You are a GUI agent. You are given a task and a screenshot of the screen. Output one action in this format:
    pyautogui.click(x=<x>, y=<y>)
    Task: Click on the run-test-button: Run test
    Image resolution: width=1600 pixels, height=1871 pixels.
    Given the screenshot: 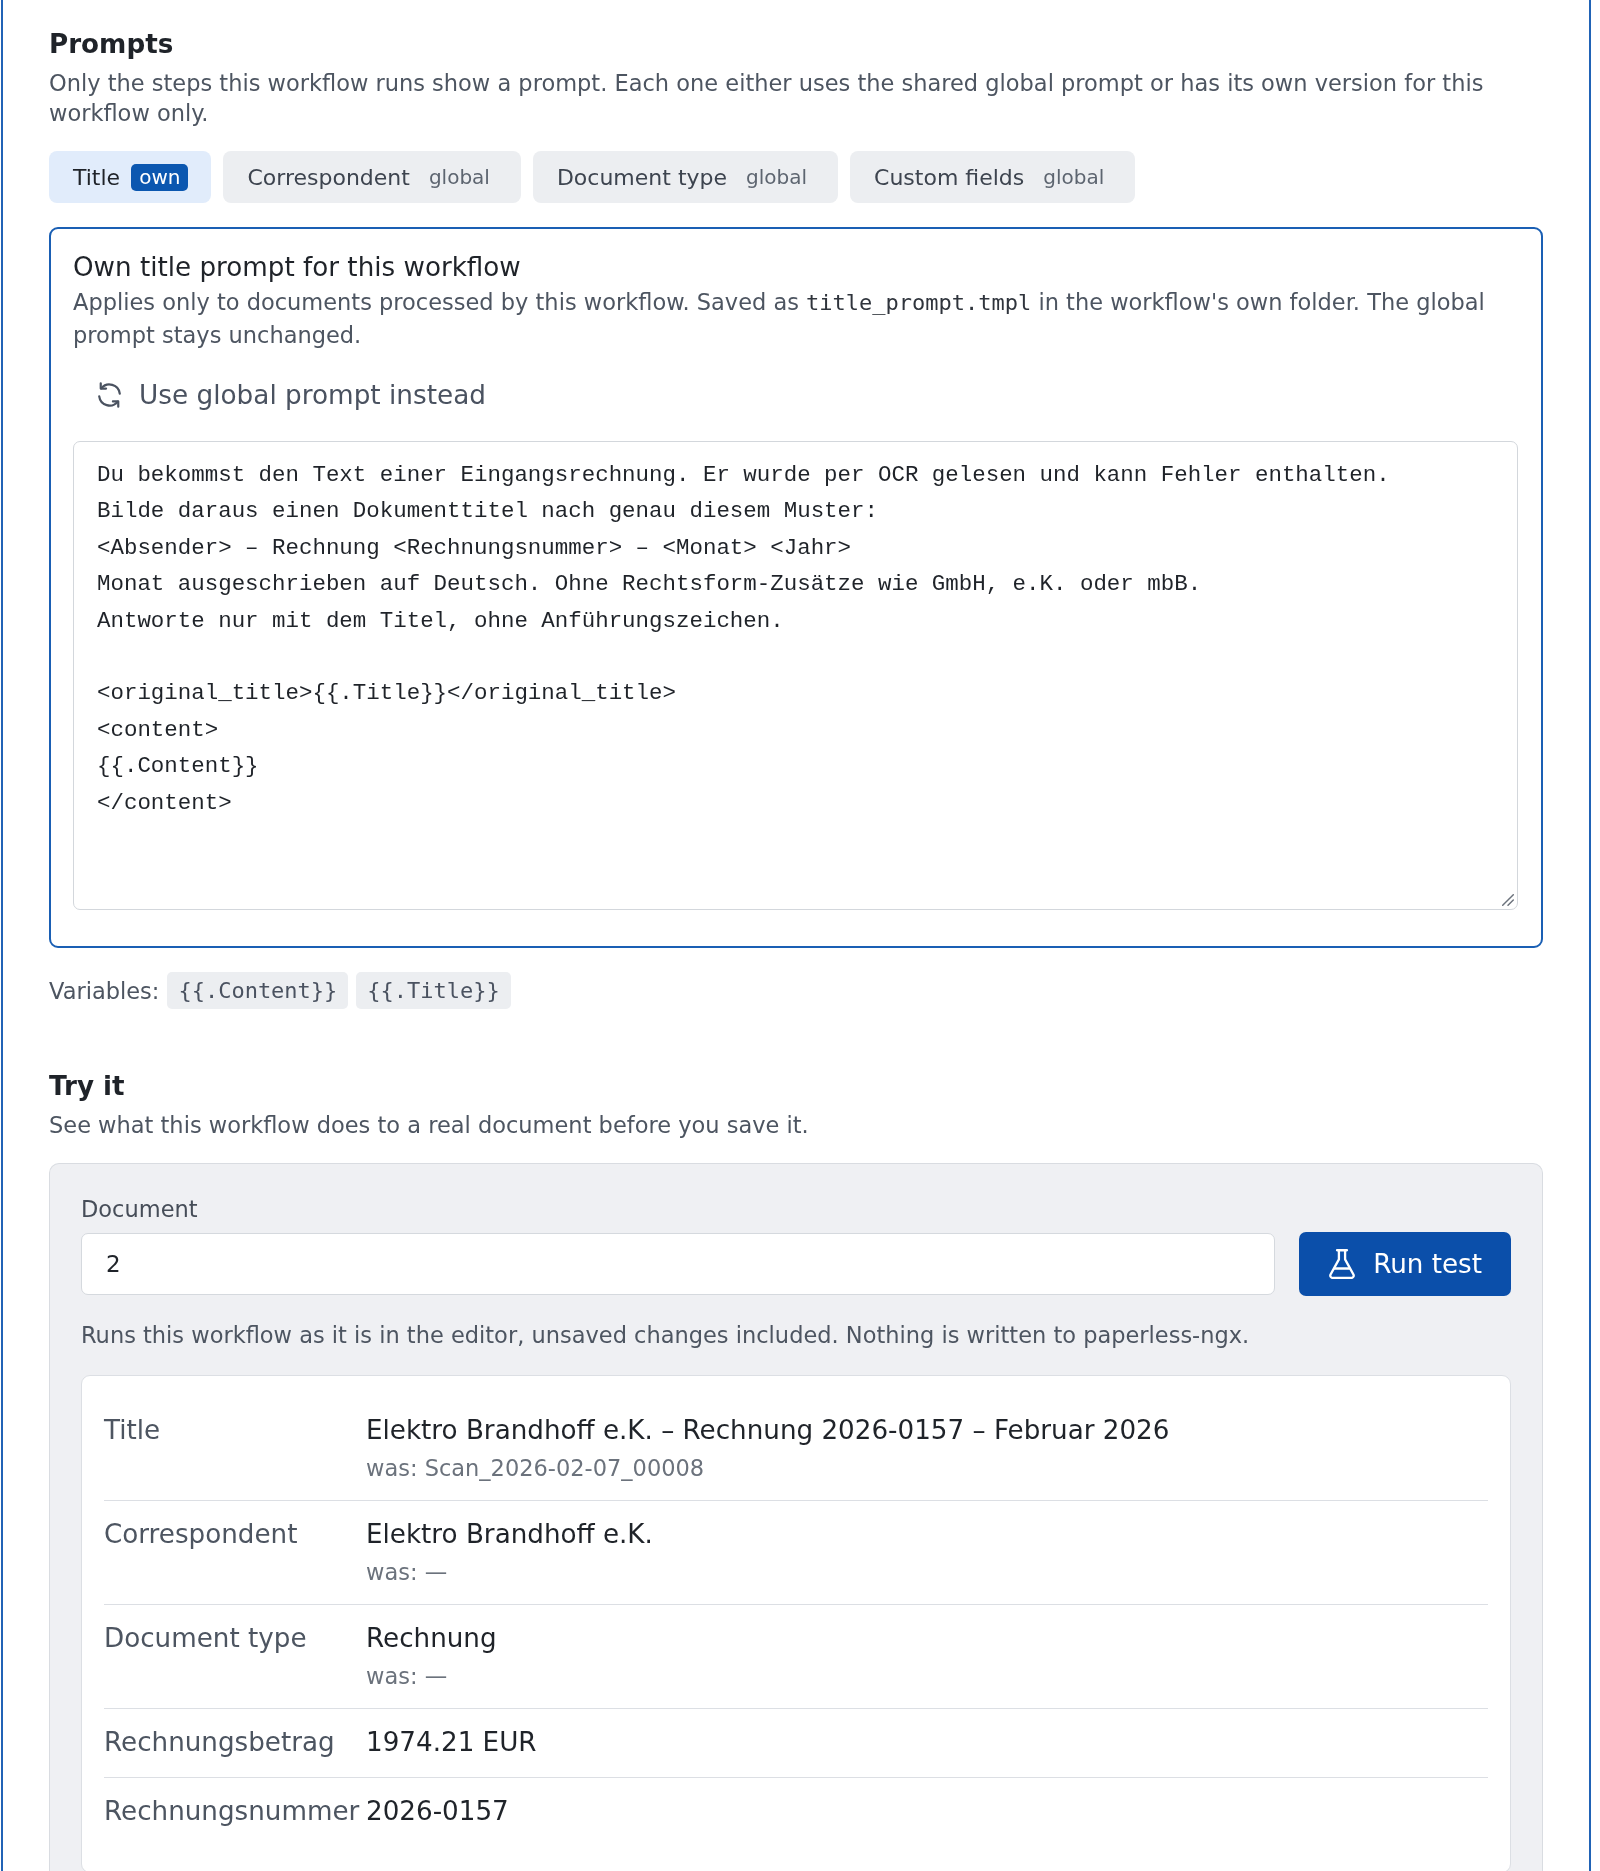 What is the action you would take?
    pyautogui.click(x=1405, y=1264)
    